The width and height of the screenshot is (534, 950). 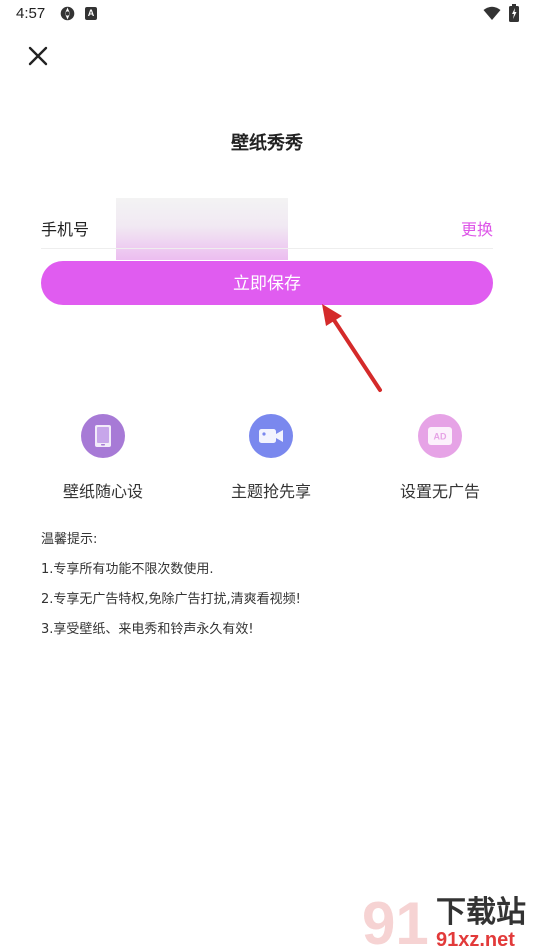 I want to click on annotation-arrow-icon, so click(x=352, y=348).